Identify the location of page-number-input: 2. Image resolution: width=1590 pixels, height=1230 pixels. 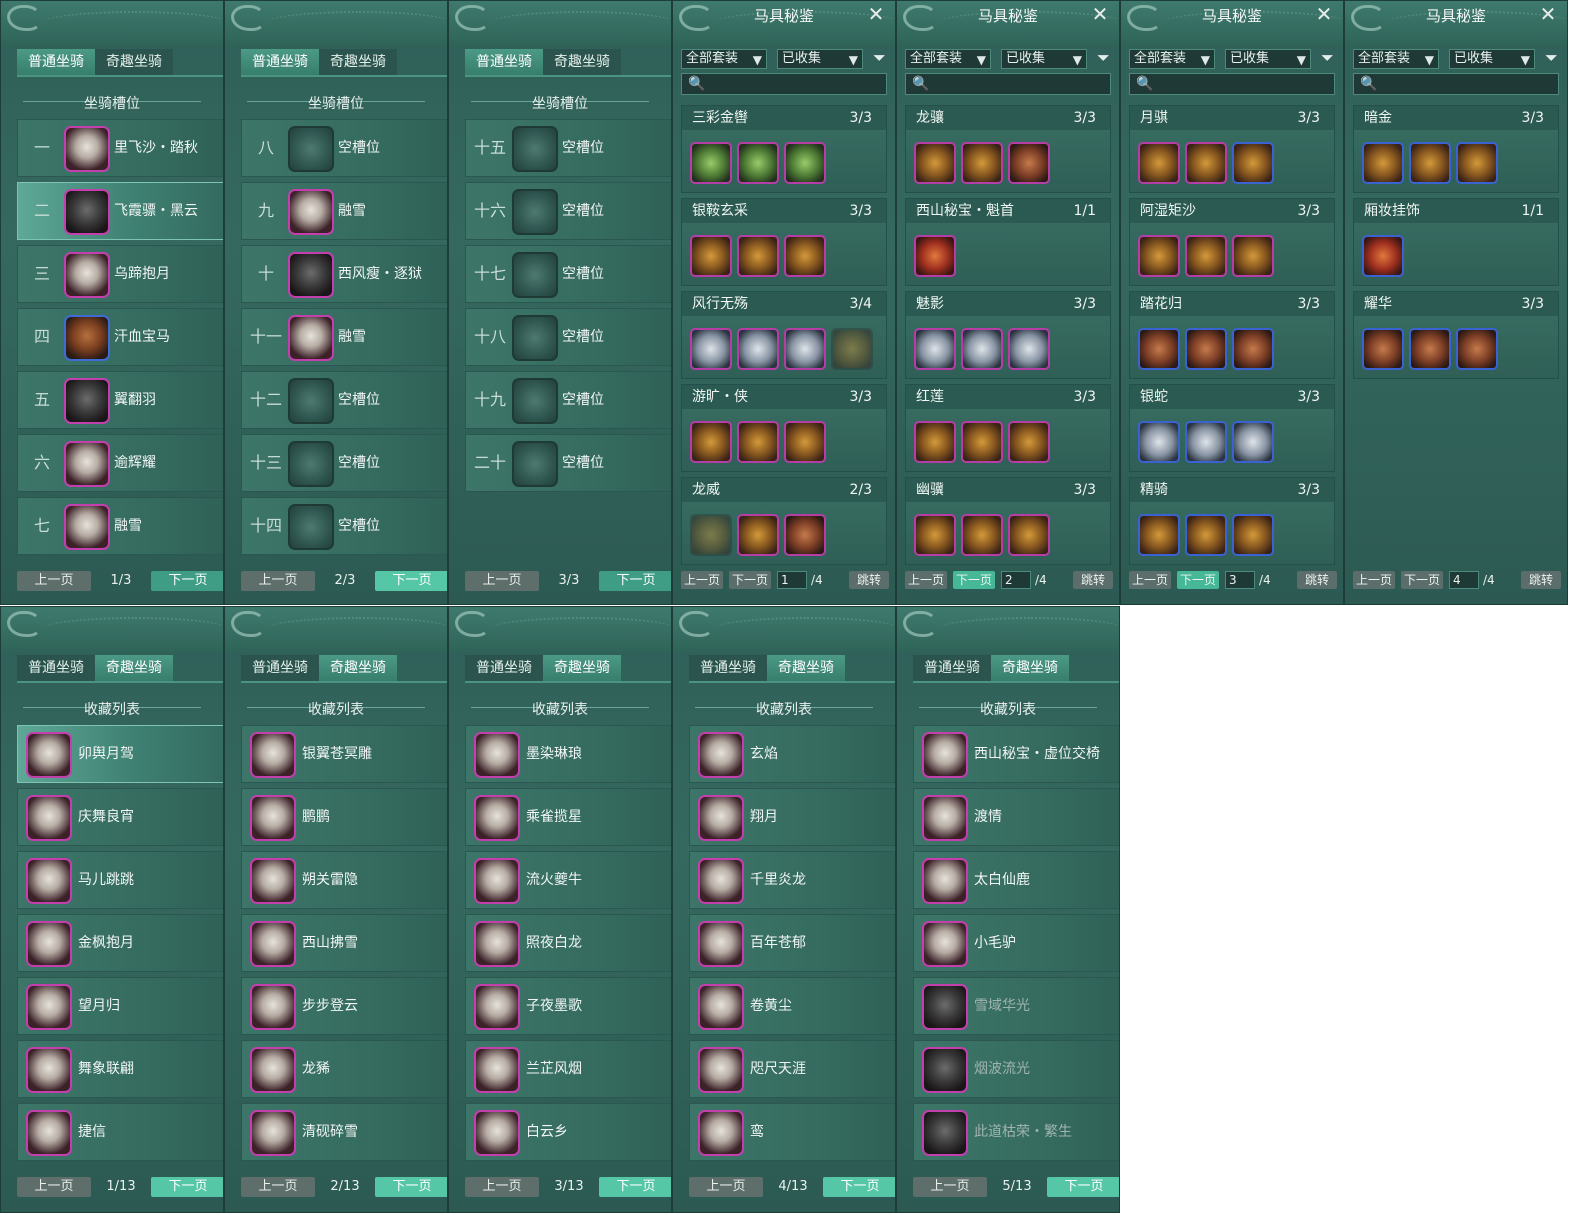
(1016, 580).